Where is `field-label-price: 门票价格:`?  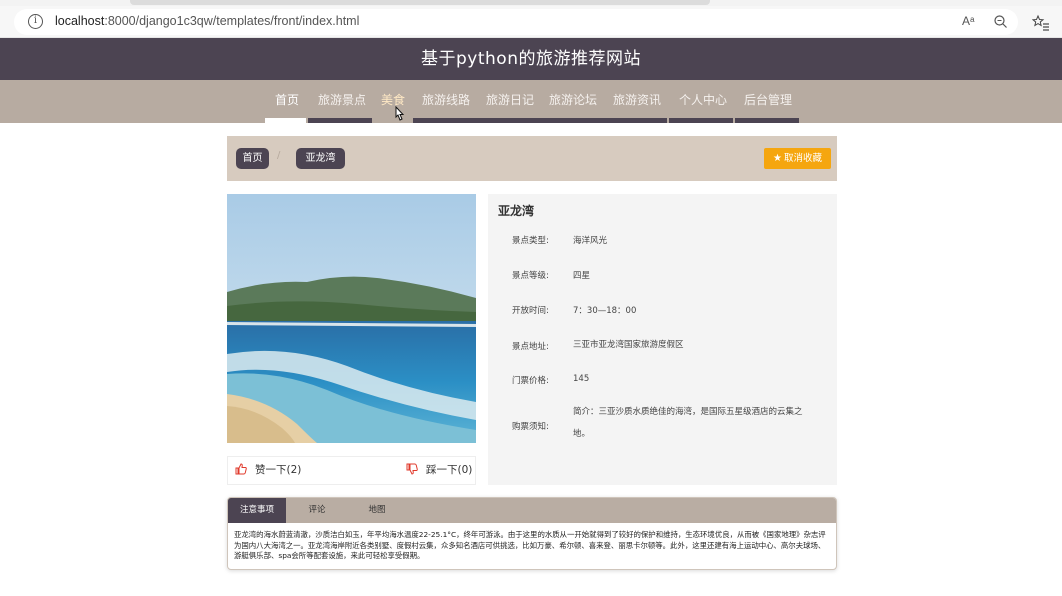
field-label-price: 门票价格: is located at coordinates (530, 381).